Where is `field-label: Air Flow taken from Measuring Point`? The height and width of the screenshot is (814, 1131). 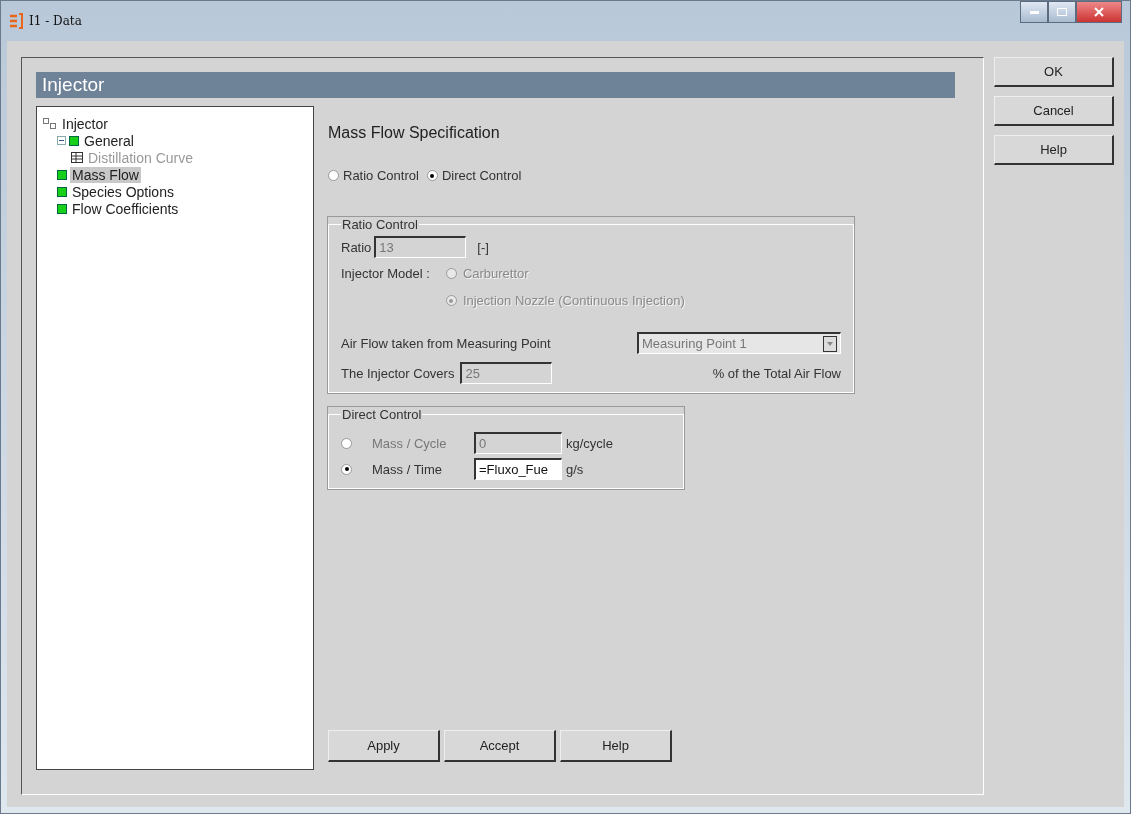 field-label: Air Flow taken from Measuring Point is located at coordinates (446, 343).